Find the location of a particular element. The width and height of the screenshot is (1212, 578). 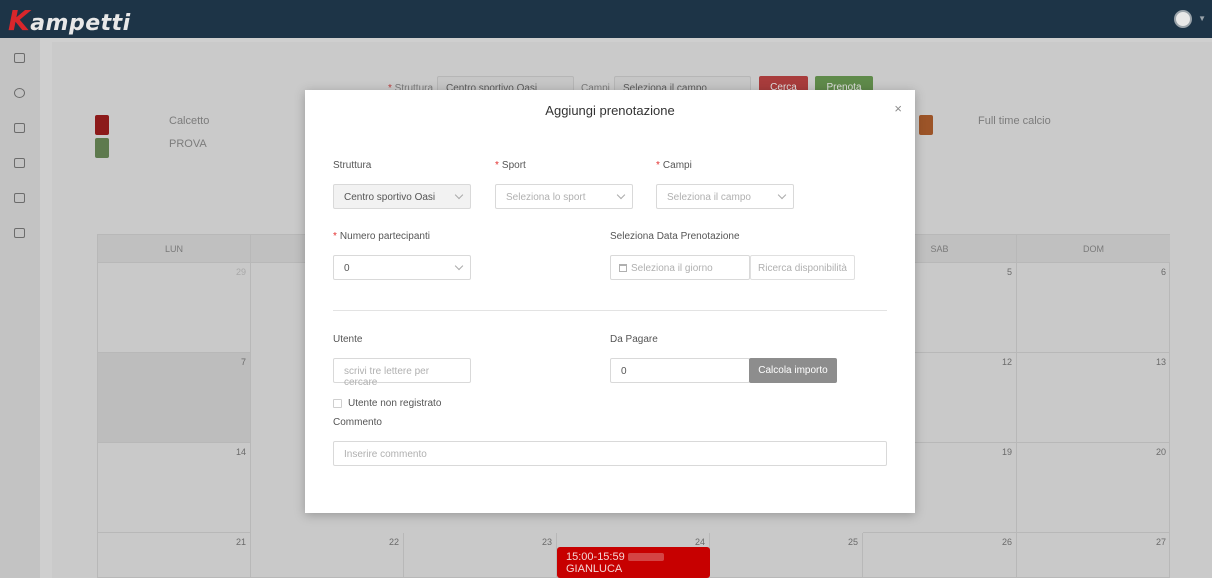

booking-event: 15:00-15:59 GIANLUCA is located at coordinates (633, 562).